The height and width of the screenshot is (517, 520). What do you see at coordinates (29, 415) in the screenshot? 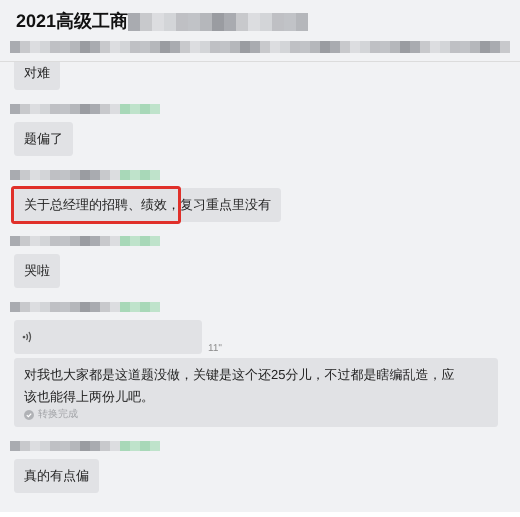
I see `check-icon` at bounding box center [29, 415].